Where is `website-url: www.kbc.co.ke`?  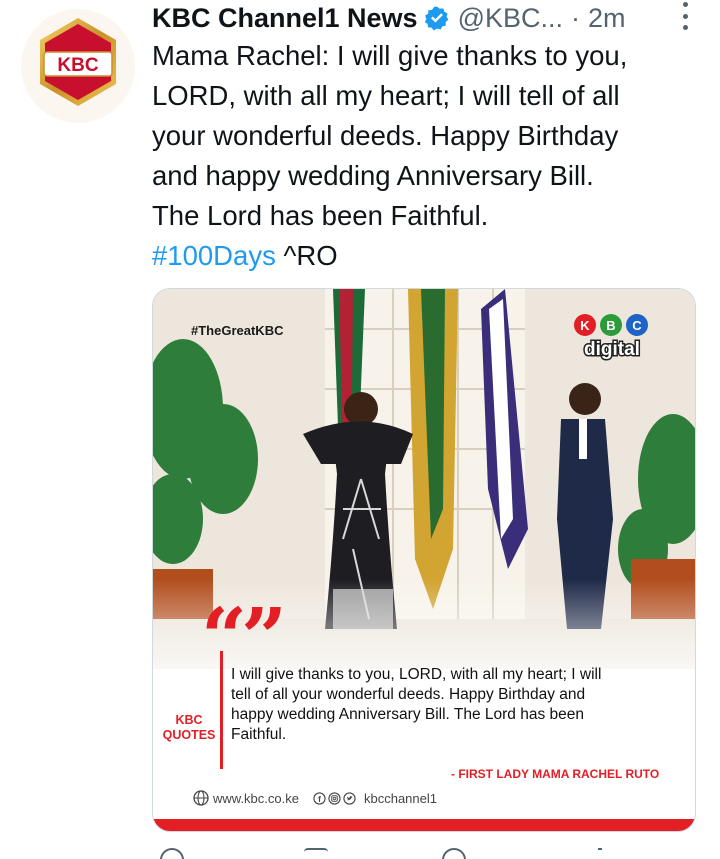
website-url: www.kbc.co.ke is located at coordinates (256, 798).